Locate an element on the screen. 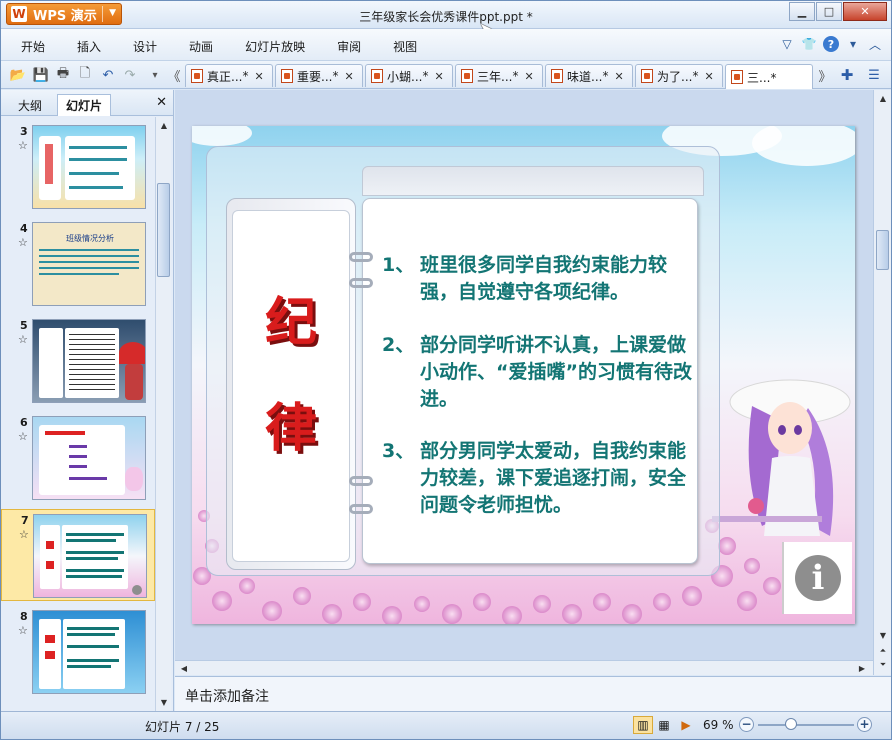  collapse-ribbon-icon: ︿ is located at coordinates (875, 44).